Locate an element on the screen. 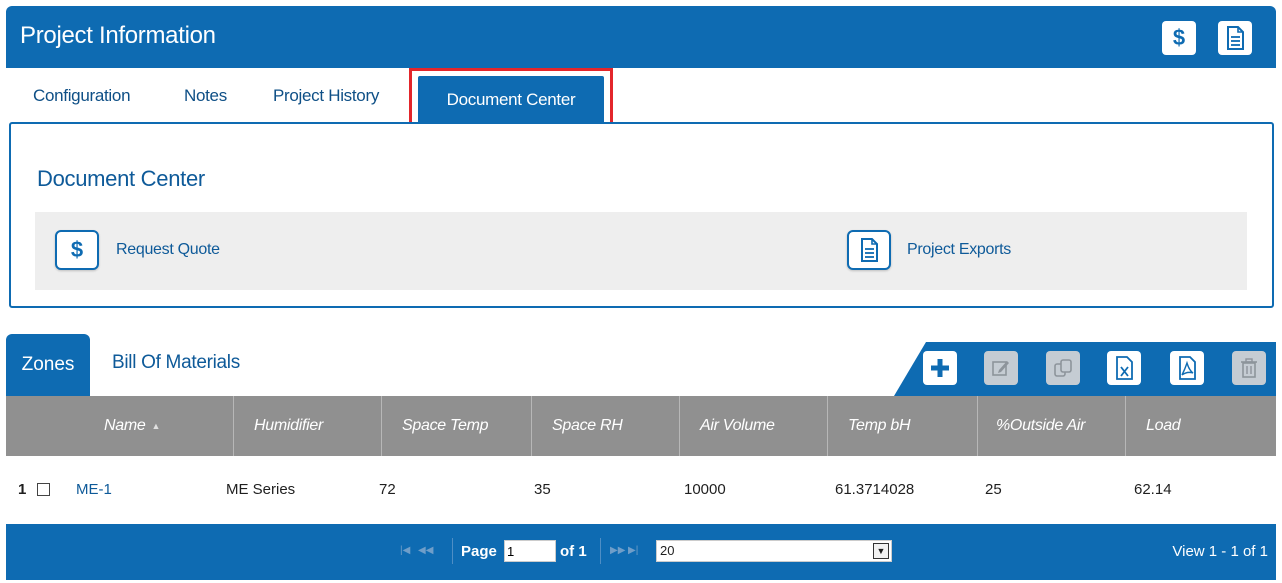 This screenshot has width=1282, height=583. cell-humidifier: ME Series is located at coordinates (261, 489).